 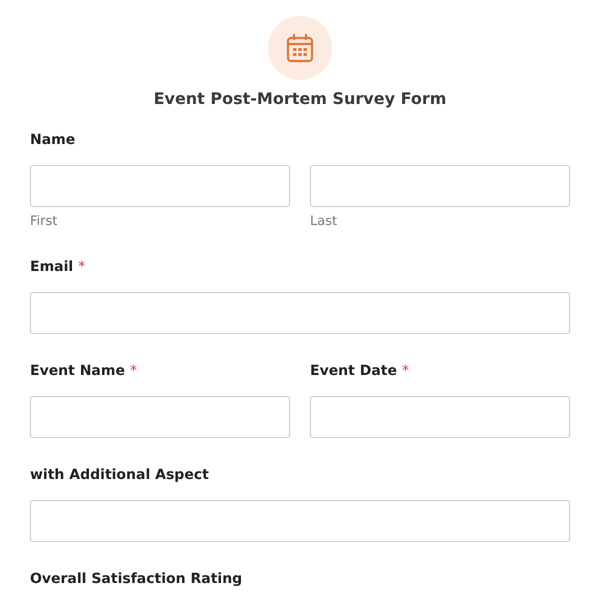 I want to click on field-label: with Additional Aspect, so click(x=119, y=475).